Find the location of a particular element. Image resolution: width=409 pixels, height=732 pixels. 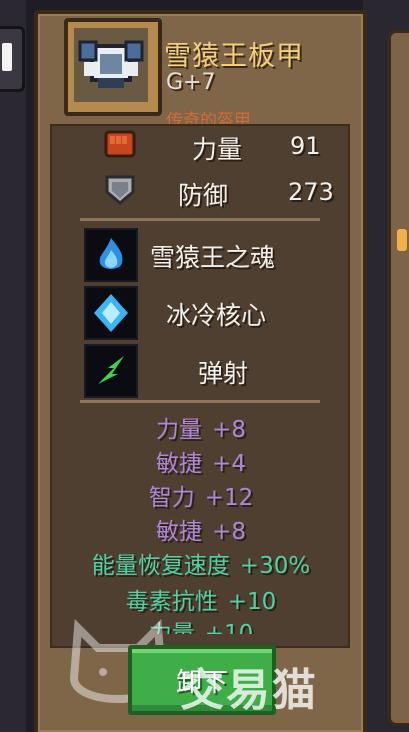

bonus-value: +4 is located at coordinates (229, 464).